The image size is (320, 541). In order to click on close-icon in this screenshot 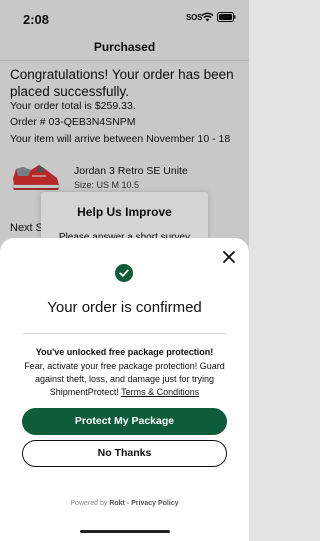, I will do `click(229, 257)`.